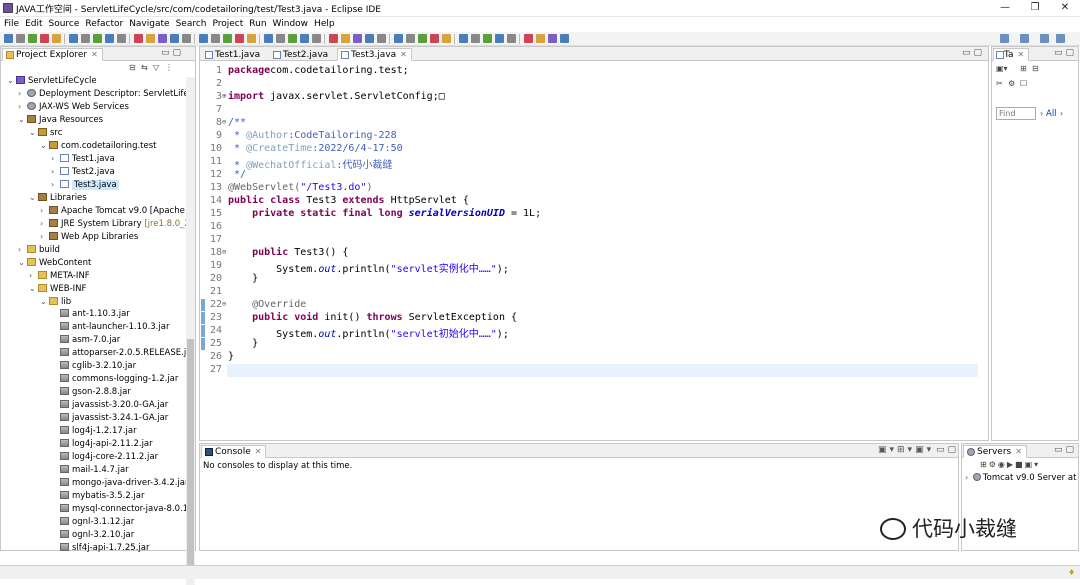 Image resolution: width=1080 pixels, height=585 pixels. What do you see at coordinates (105, 93) in the screenshot?
I see `tree-item: › Deployment Descriptor: ServletLifec` at bounding box center [105, 93].